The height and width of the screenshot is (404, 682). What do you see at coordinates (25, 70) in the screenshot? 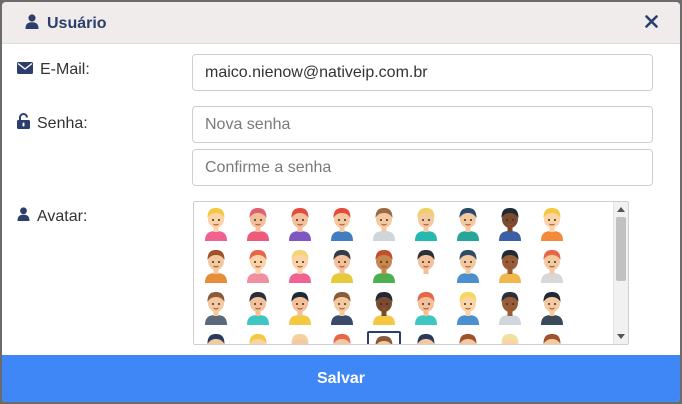
I see `envelope-icon` at bounding box center [25, 70].